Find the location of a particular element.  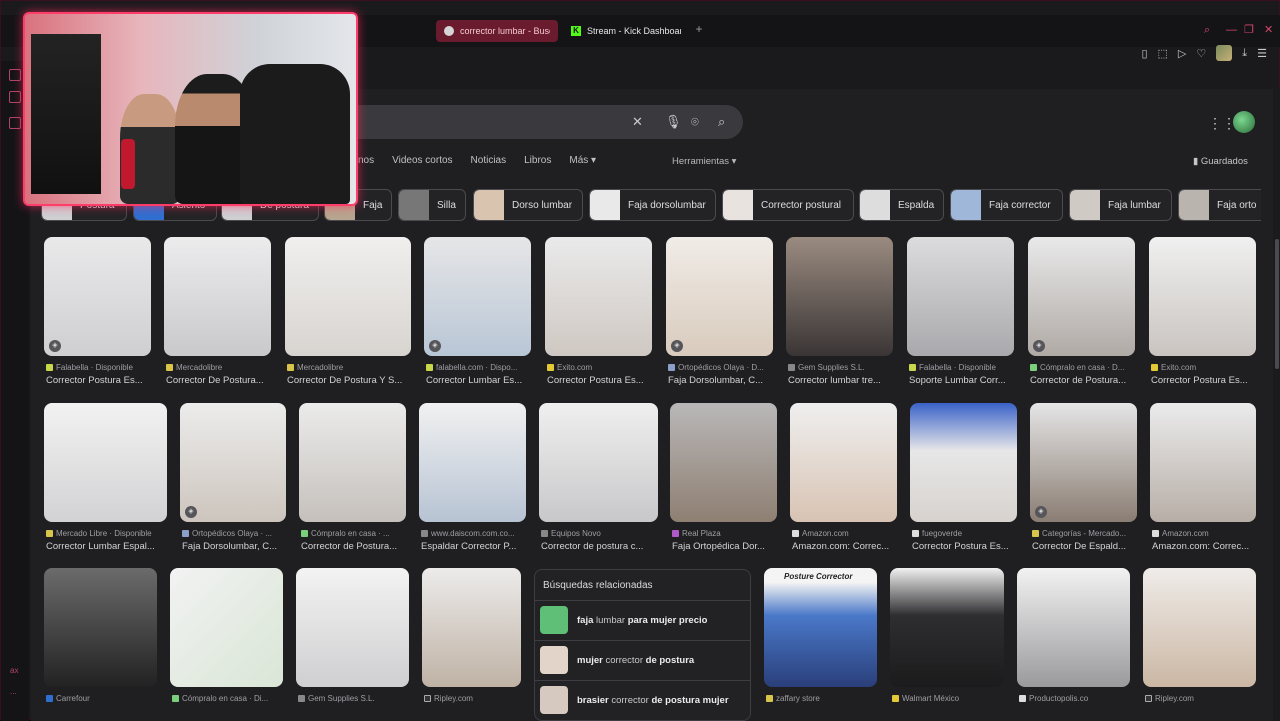

chip-silla: Silla is located at coordinates (432, 205).